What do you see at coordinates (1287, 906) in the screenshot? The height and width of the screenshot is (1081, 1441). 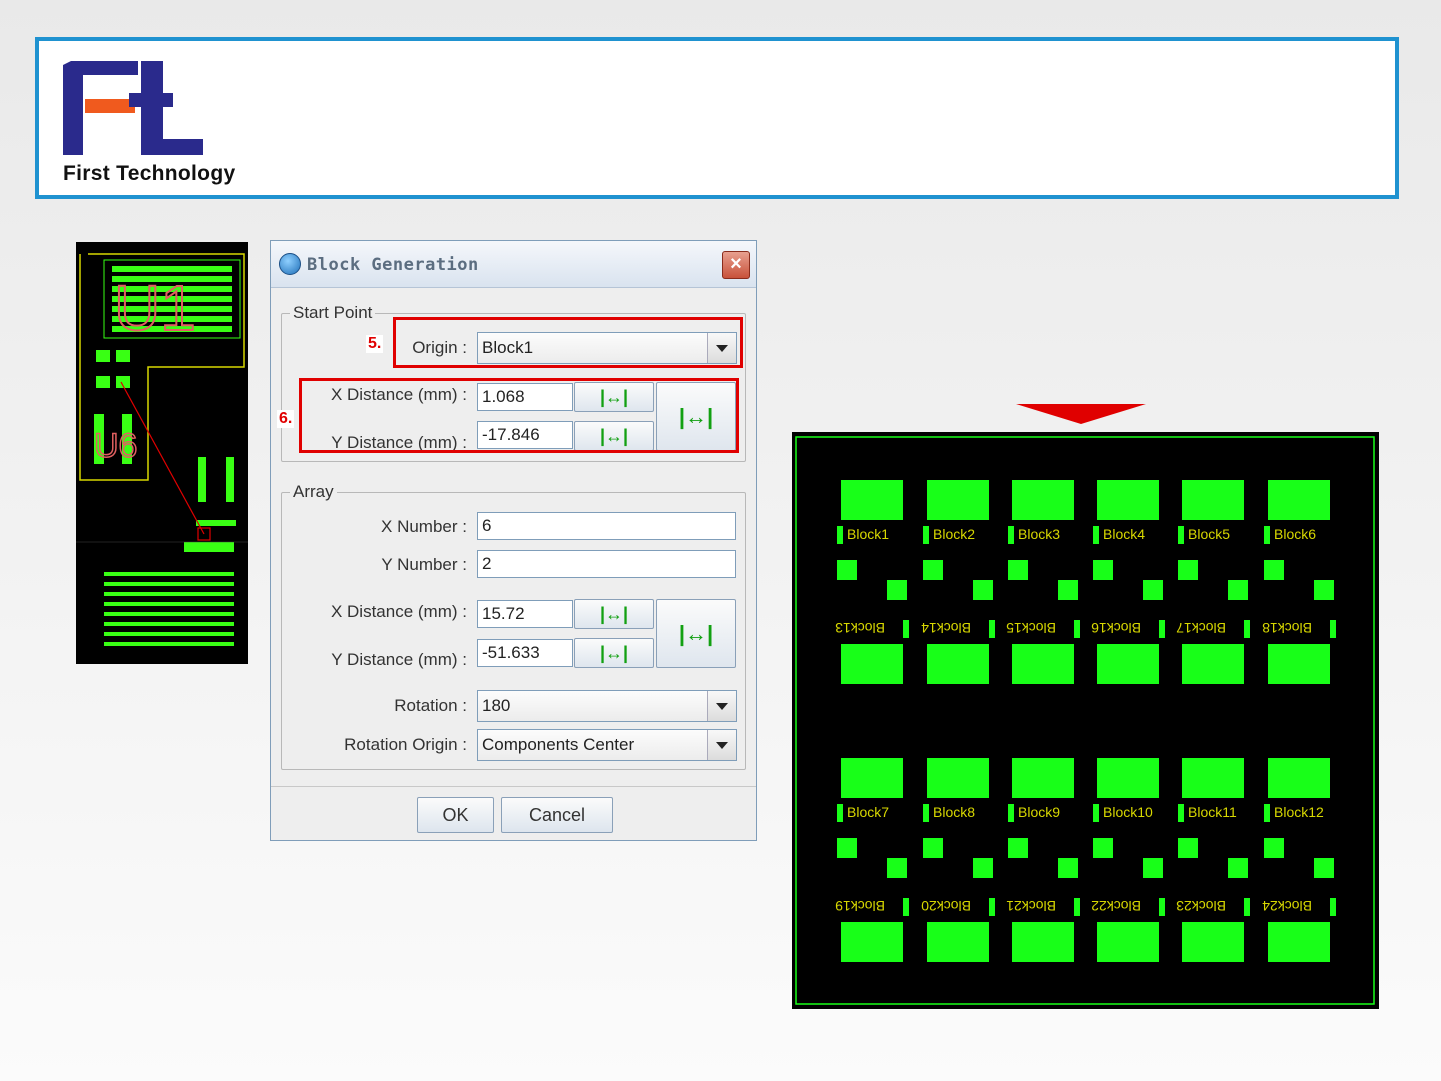 I see `block-label-rotated: Block24` at bounding box center [1287, 906].